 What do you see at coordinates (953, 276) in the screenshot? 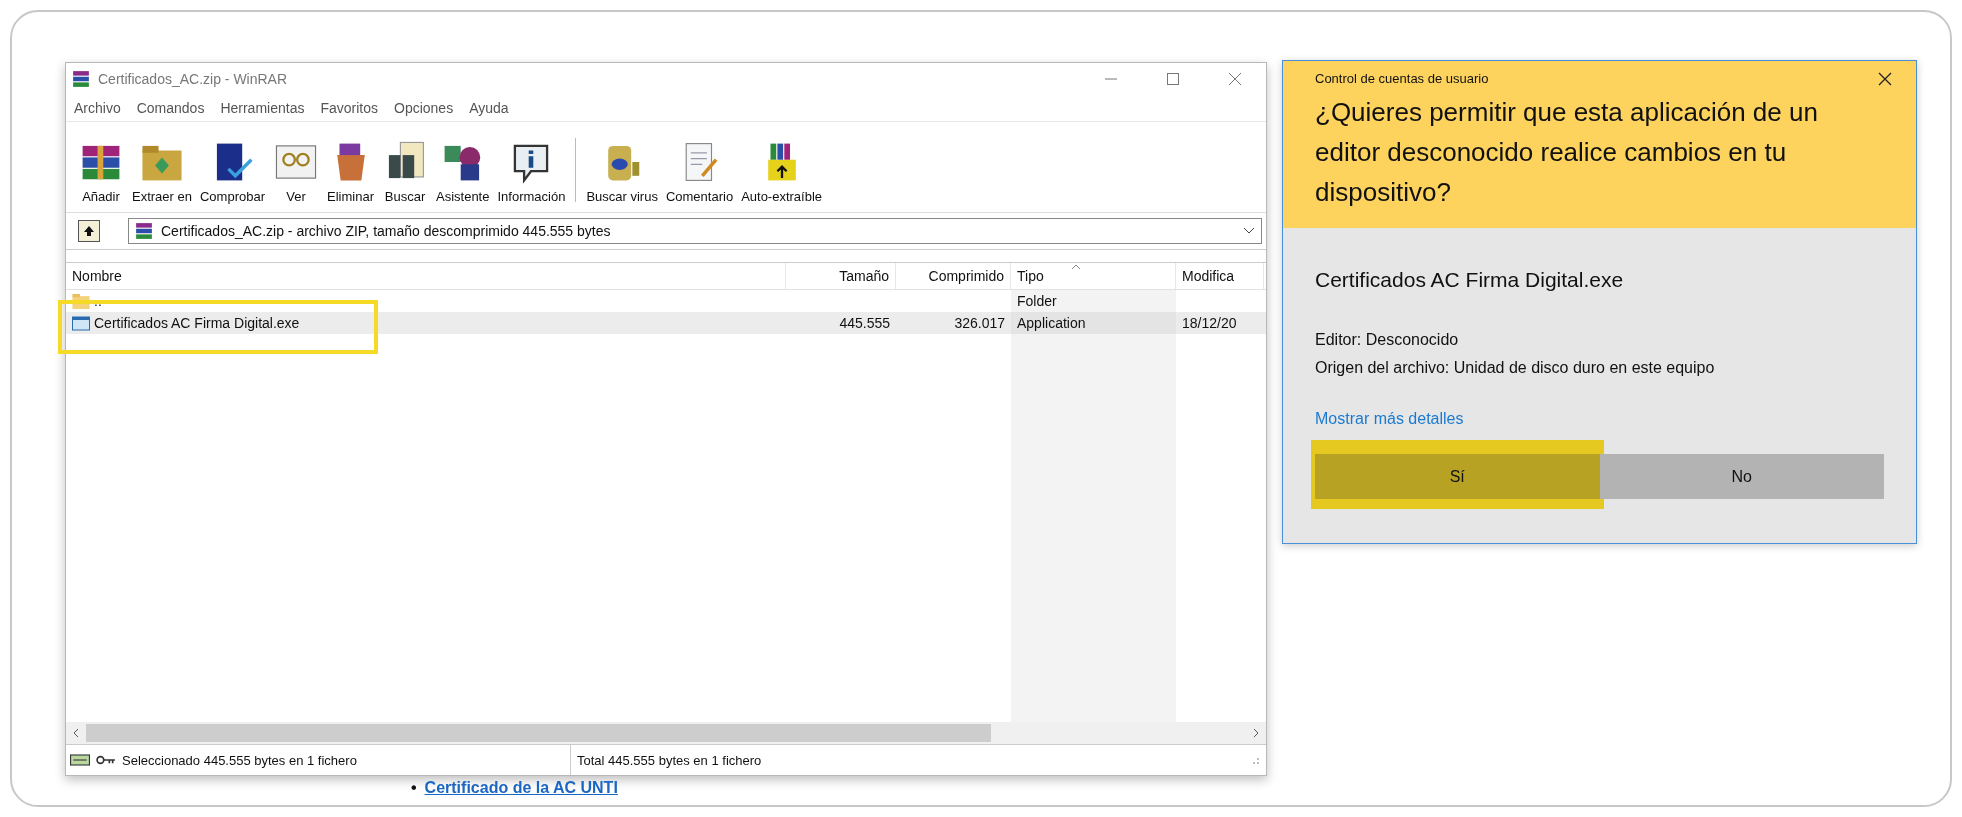
I see `column-header: Comprimido` at bounding box center [953, 276].